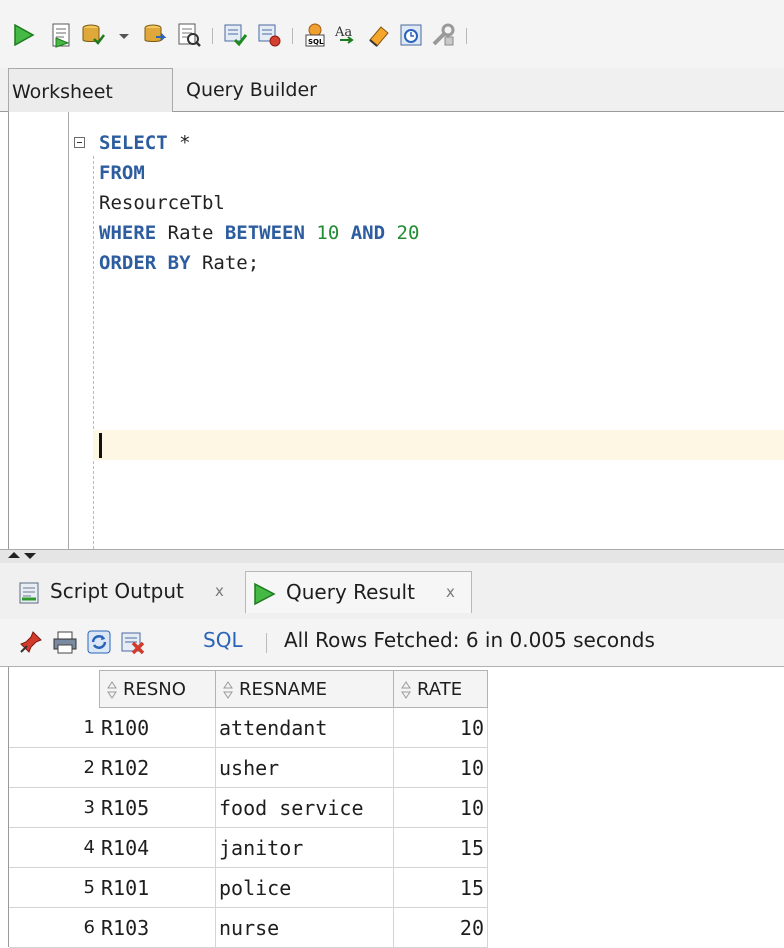 The height and width of the screenshot is (948, 784). I want to click on keyword-from: FROM, so click(122, 173).